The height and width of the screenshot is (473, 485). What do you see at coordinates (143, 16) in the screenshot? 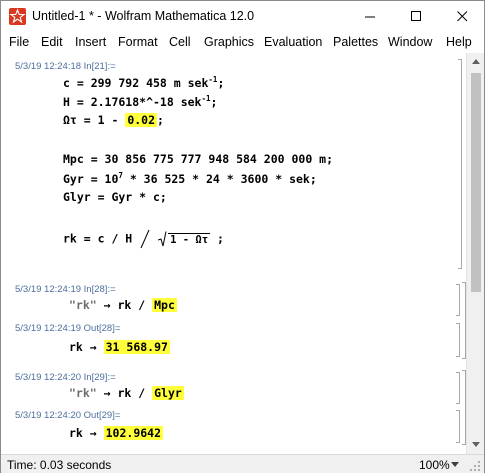
I see `window-title: Untitled-1 * - Wolfram Mathematica 12.0` at bounding box center [143, 16].